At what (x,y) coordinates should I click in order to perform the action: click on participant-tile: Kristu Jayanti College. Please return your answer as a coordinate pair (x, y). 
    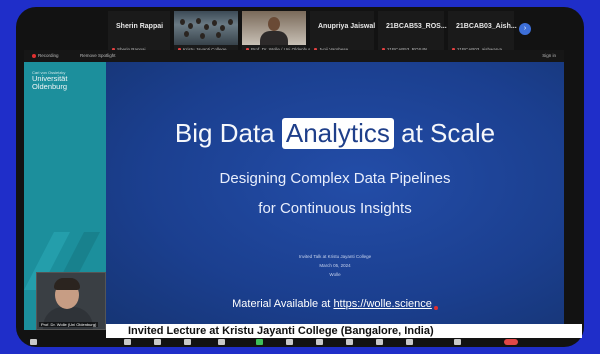
    Looking at the image, I should click on (206, 33).